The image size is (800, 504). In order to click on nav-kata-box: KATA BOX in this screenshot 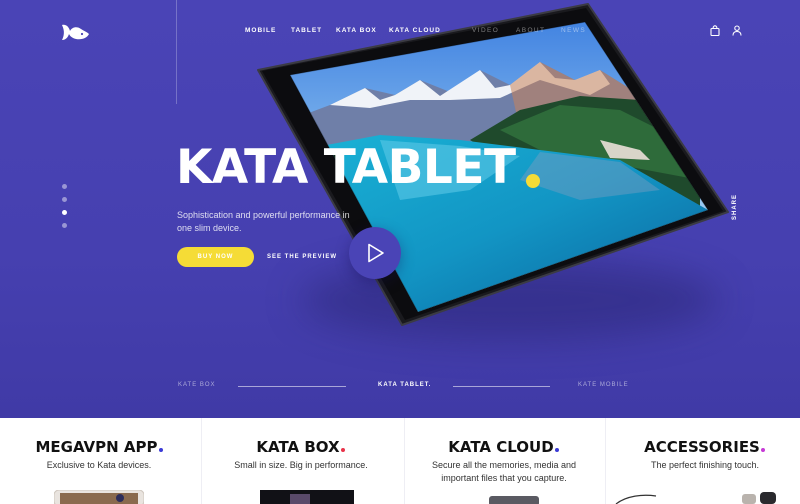, I will do `click(356, 30)`.